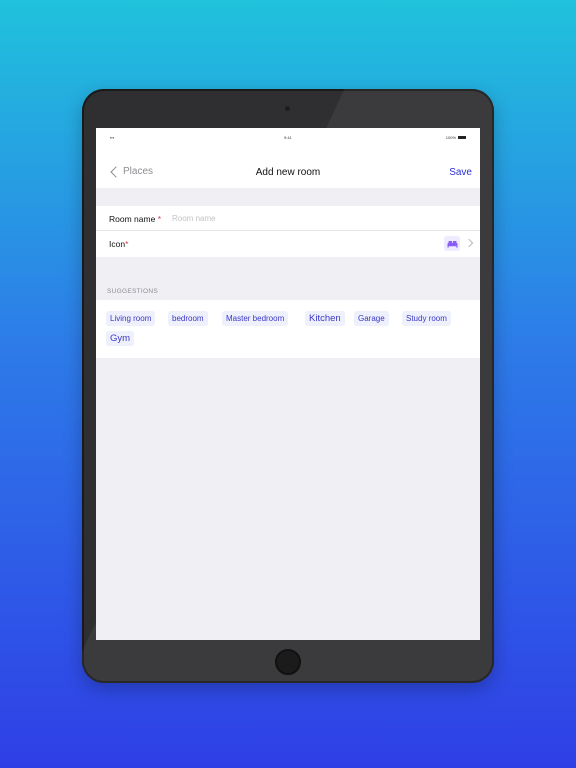  Describe the element at coordinates (325, 318) in the screenshot. I see `suggestion-chip-kitchen: Kitchen` at that location.